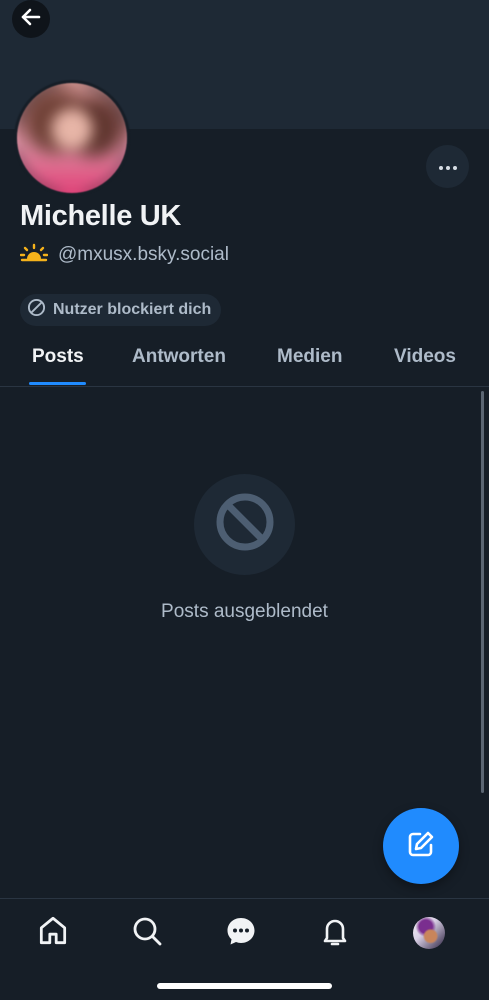 Image resolution: width=489 pixels, height=1000 pixels. I want to click on chat-icon, so click(241, 933).